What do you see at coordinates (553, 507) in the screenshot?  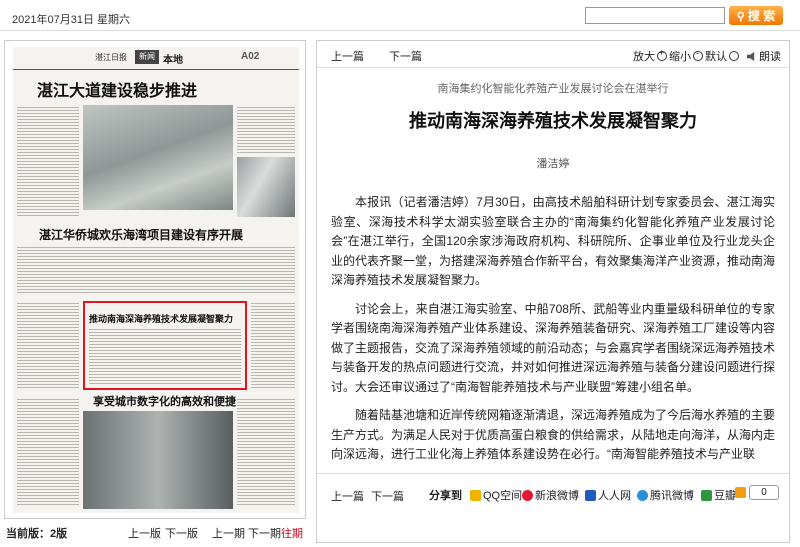 I see `share-bar: 上一篇 下一篇 分享到 QQ空间 新浪微博 人人网 腾讯微博 豆瓣 0` at bounding box center [553, 507].